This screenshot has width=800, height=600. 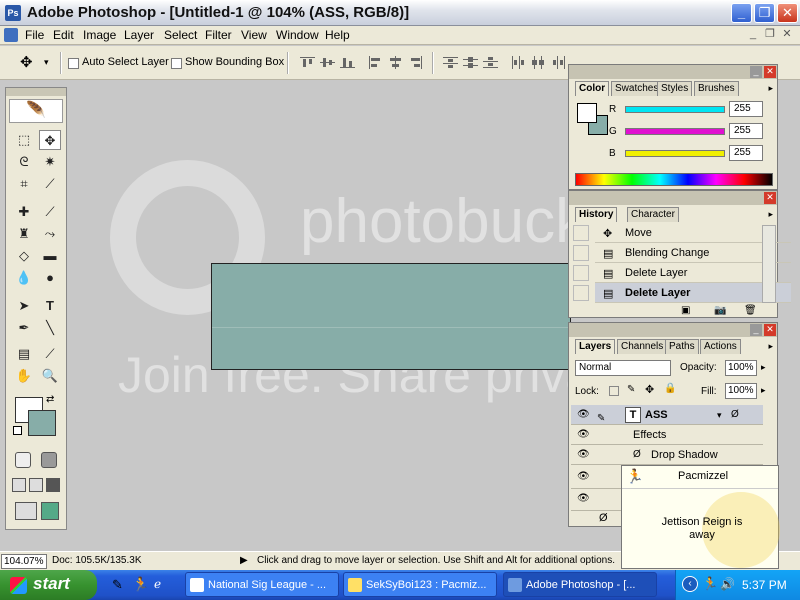 I want to click on channel-g-slider, so click(x=675, y=131).